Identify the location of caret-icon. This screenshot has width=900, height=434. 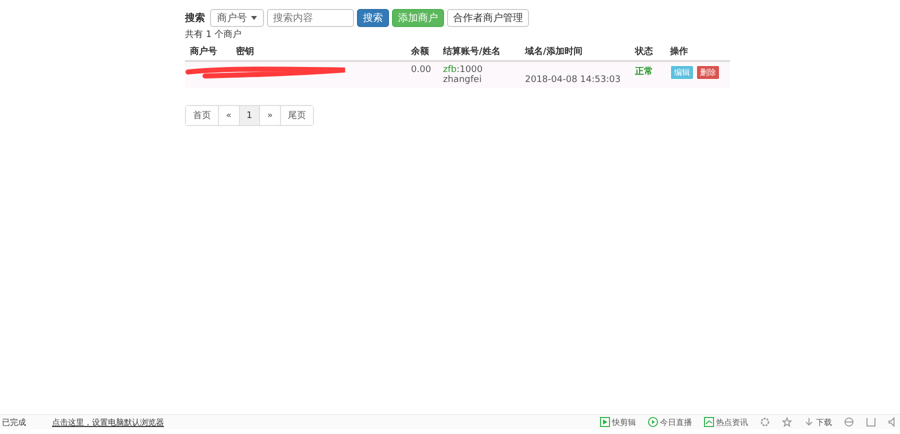
(254, 18).